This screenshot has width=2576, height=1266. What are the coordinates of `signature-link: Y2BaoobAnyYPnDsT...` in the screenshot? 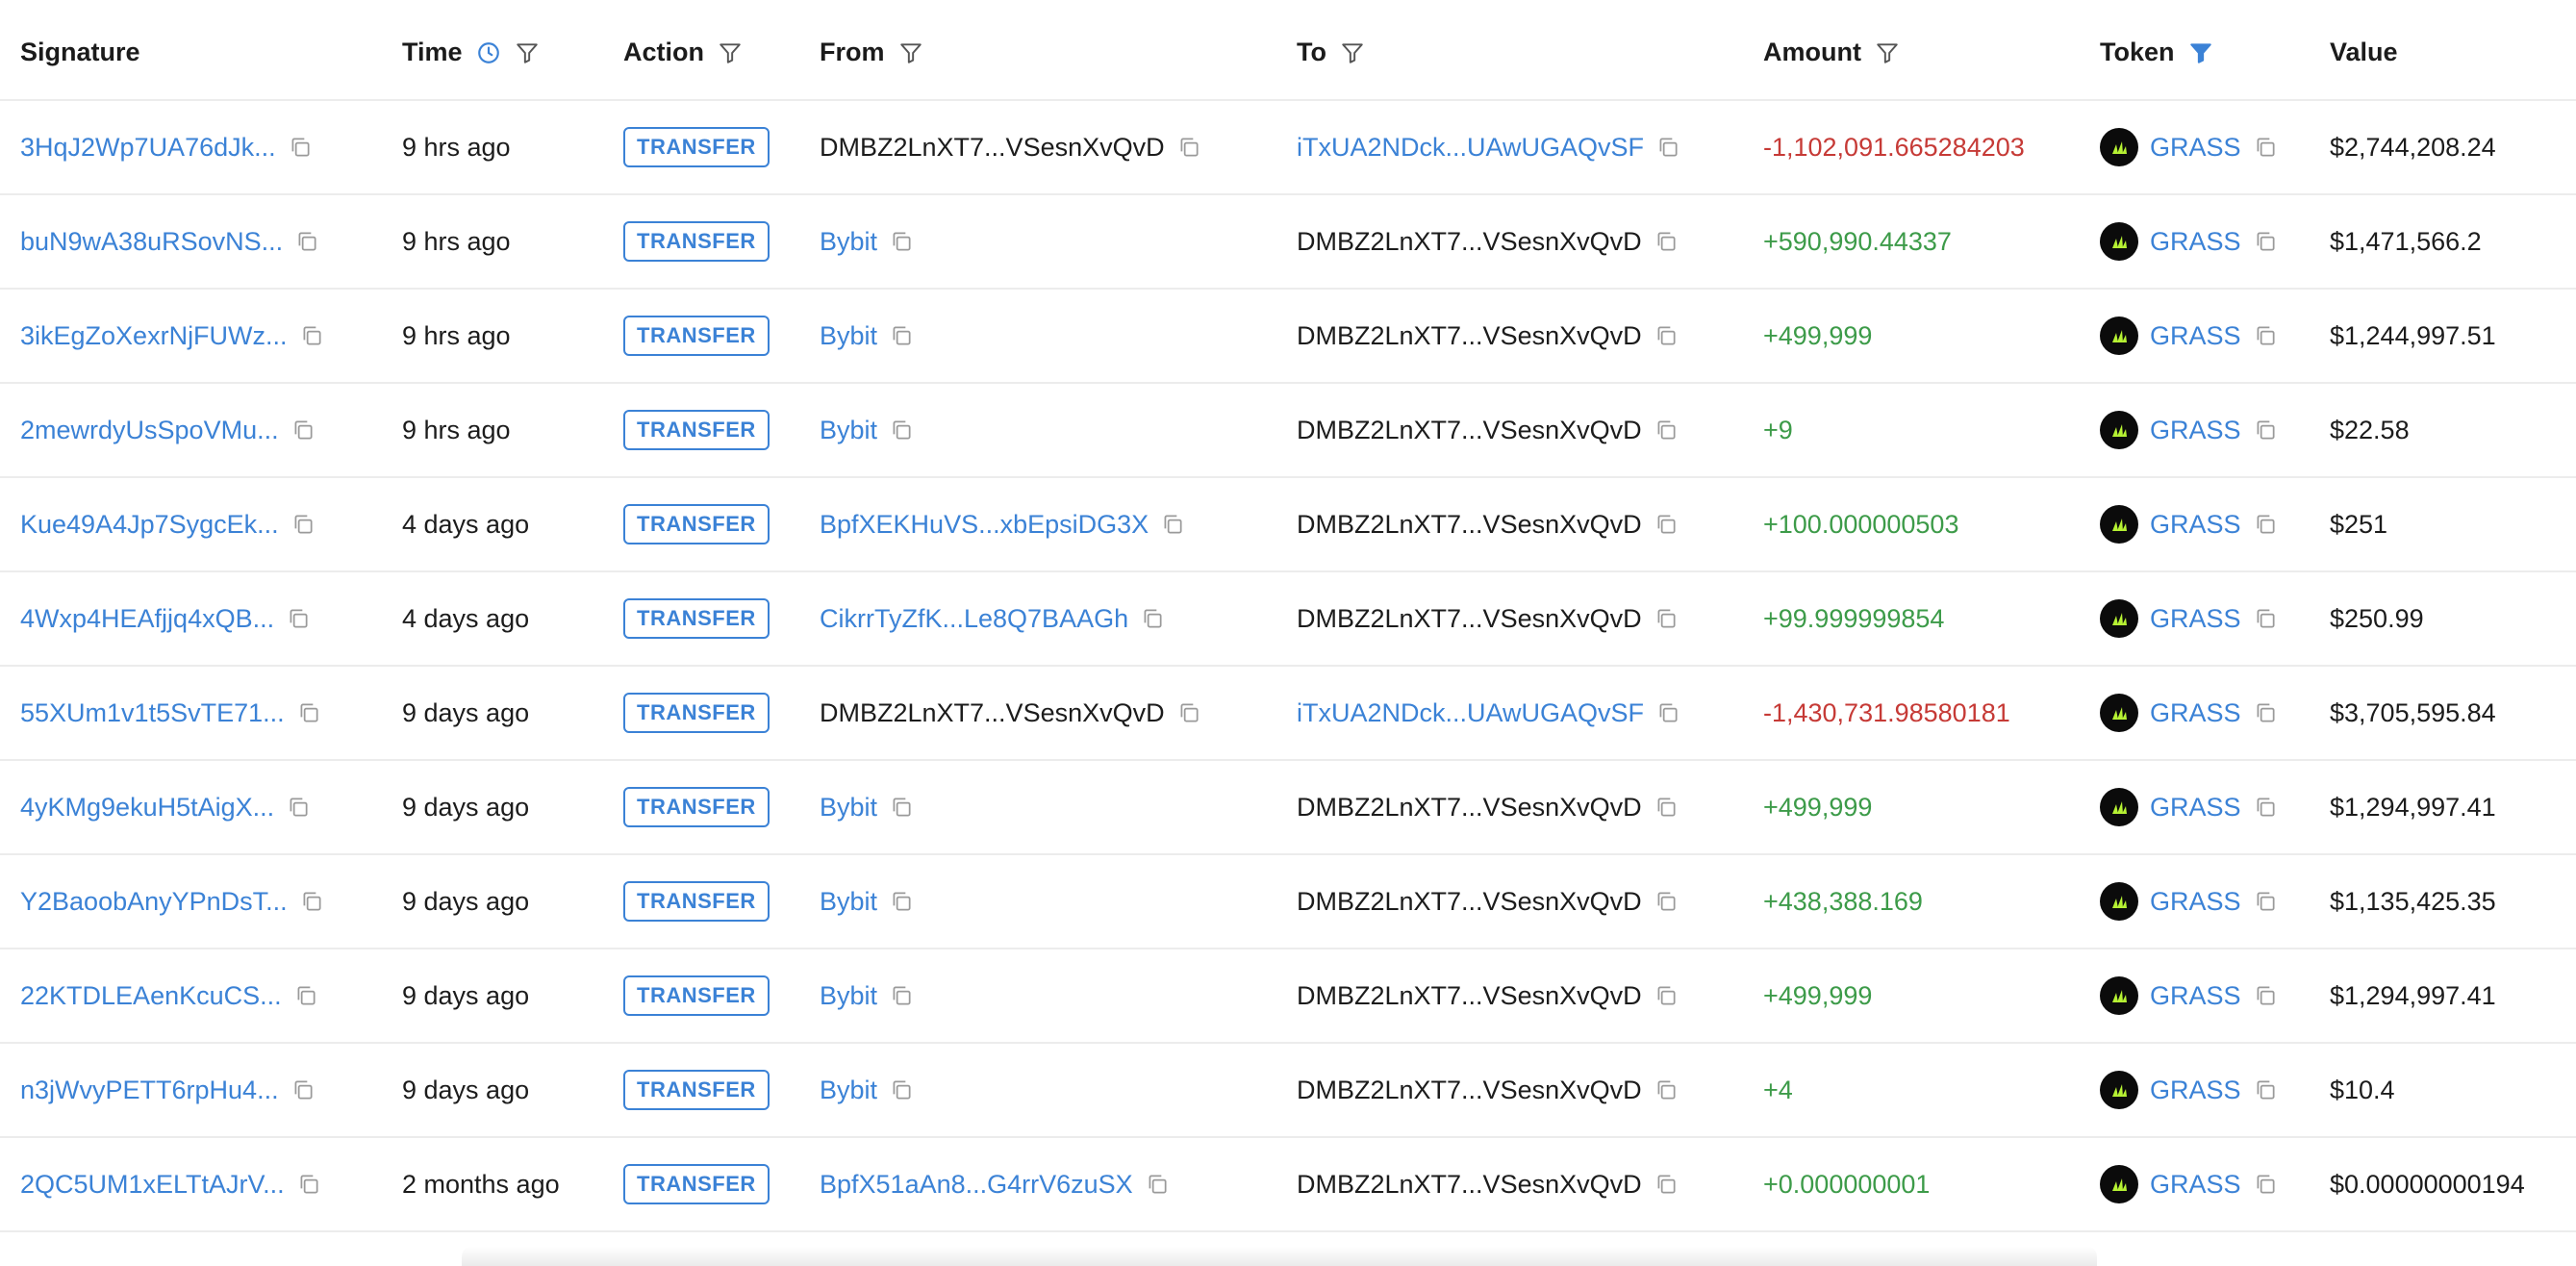 It's located at (154, 902).